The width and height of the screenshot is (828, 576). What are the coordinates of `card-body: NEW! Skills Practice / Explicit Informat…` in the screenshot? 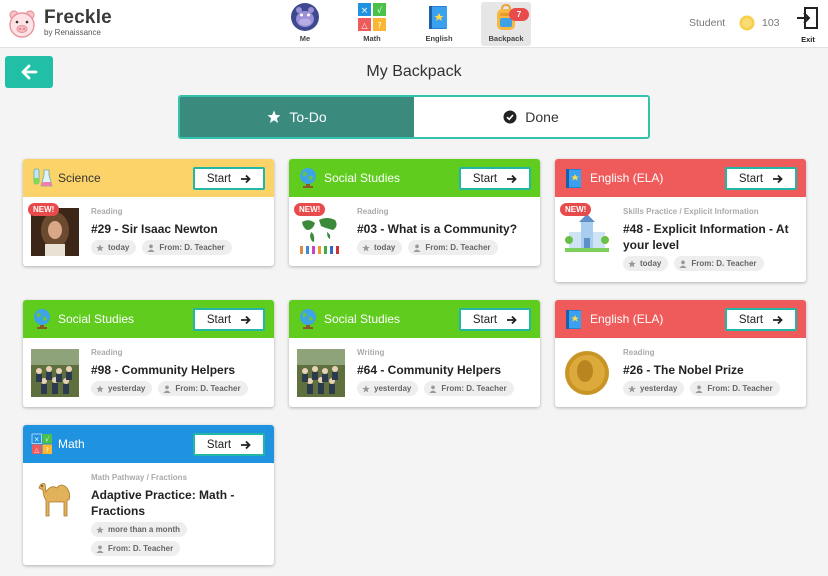 It's located at (680, 239).